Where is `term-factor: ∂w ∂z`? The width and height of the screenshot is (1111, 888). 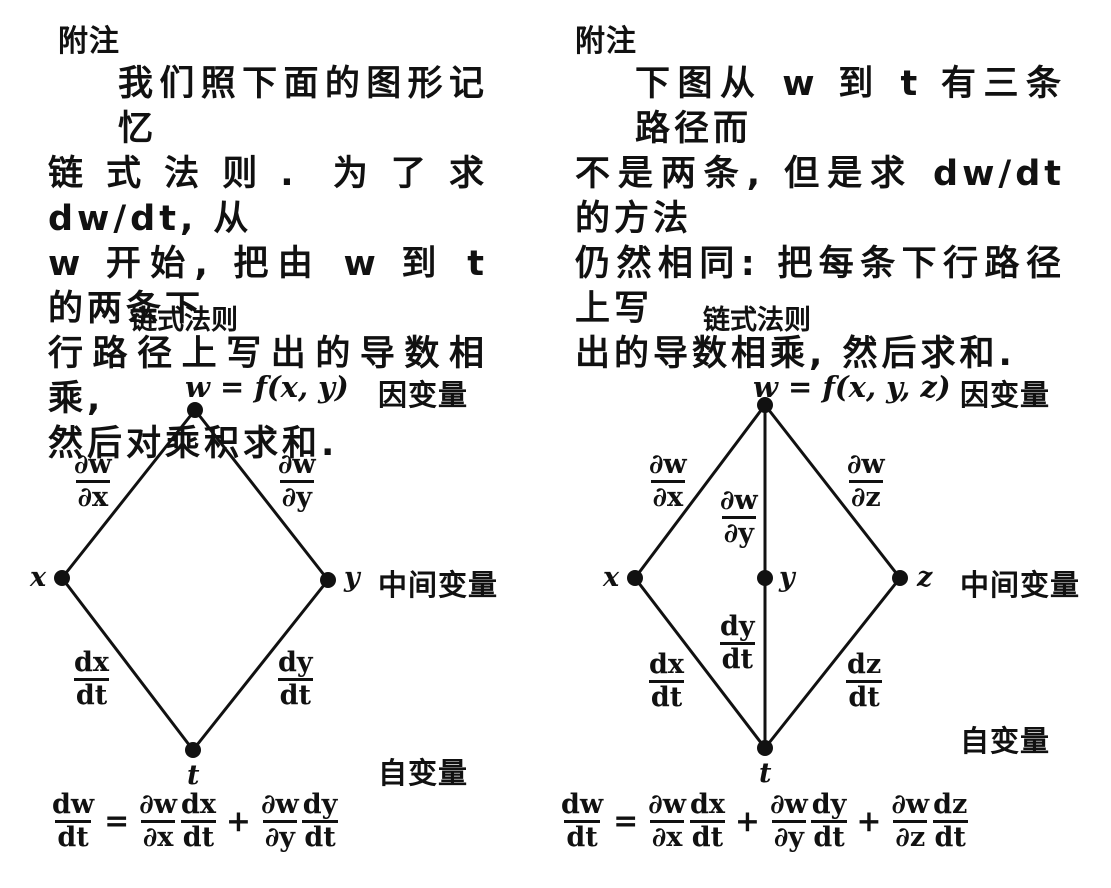
term-factor: ∂w ∂z is located at coordinates (910, 821).